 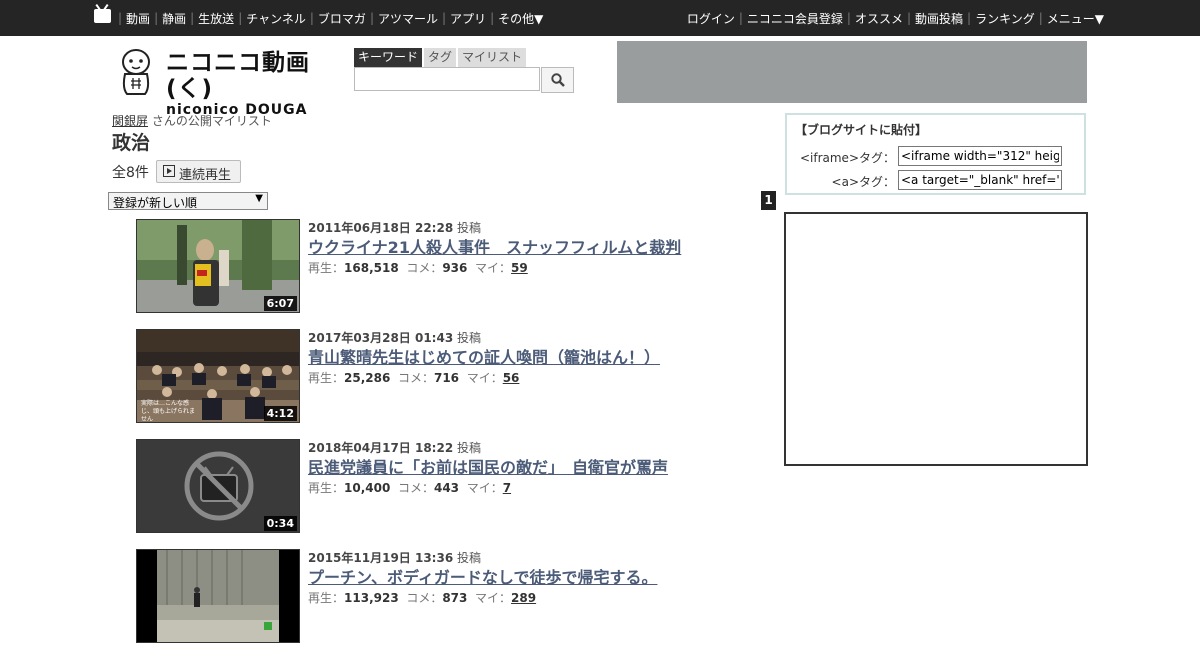 What do you see at coordinates (410, 488) in the screenshot?
I see `video-stats: 再生：10,400 コメ：443 マイ：7` at bounding box center [410, 488].